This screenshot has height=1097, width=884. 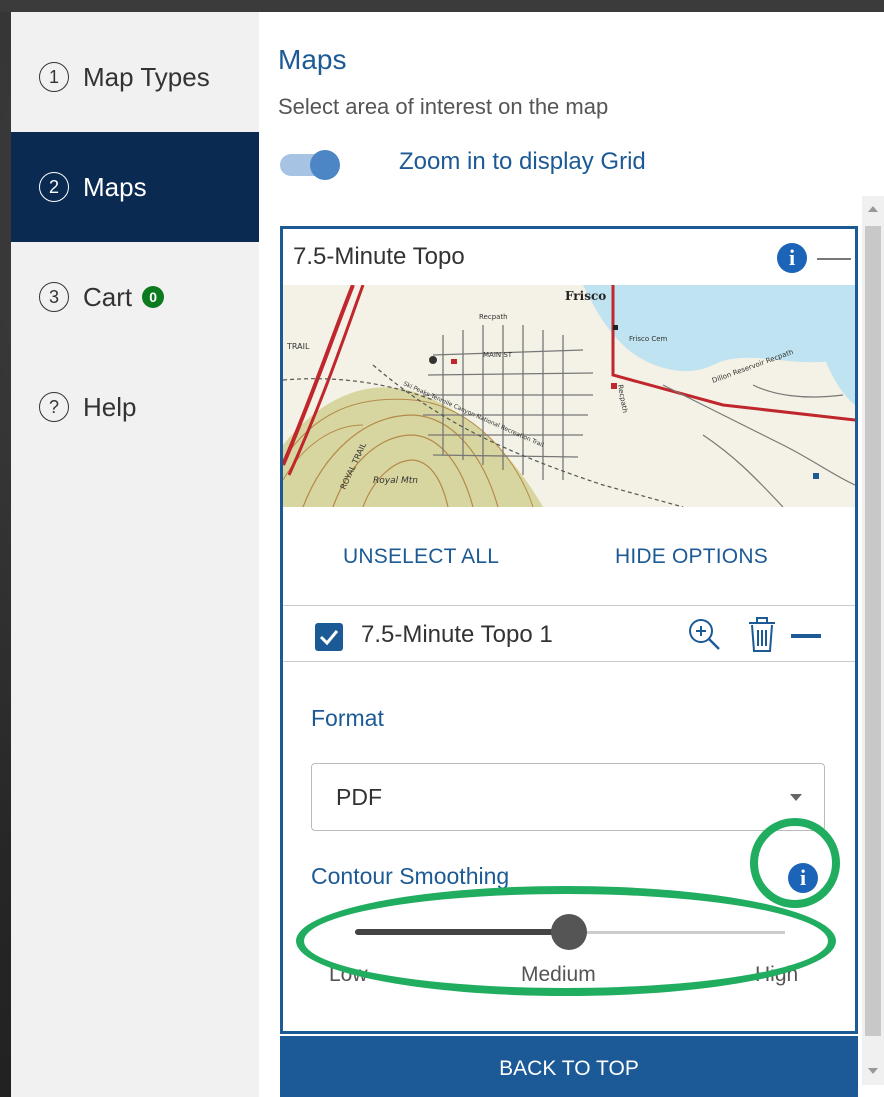 I want to click on info-icon: i, so click(x=792, y=258).